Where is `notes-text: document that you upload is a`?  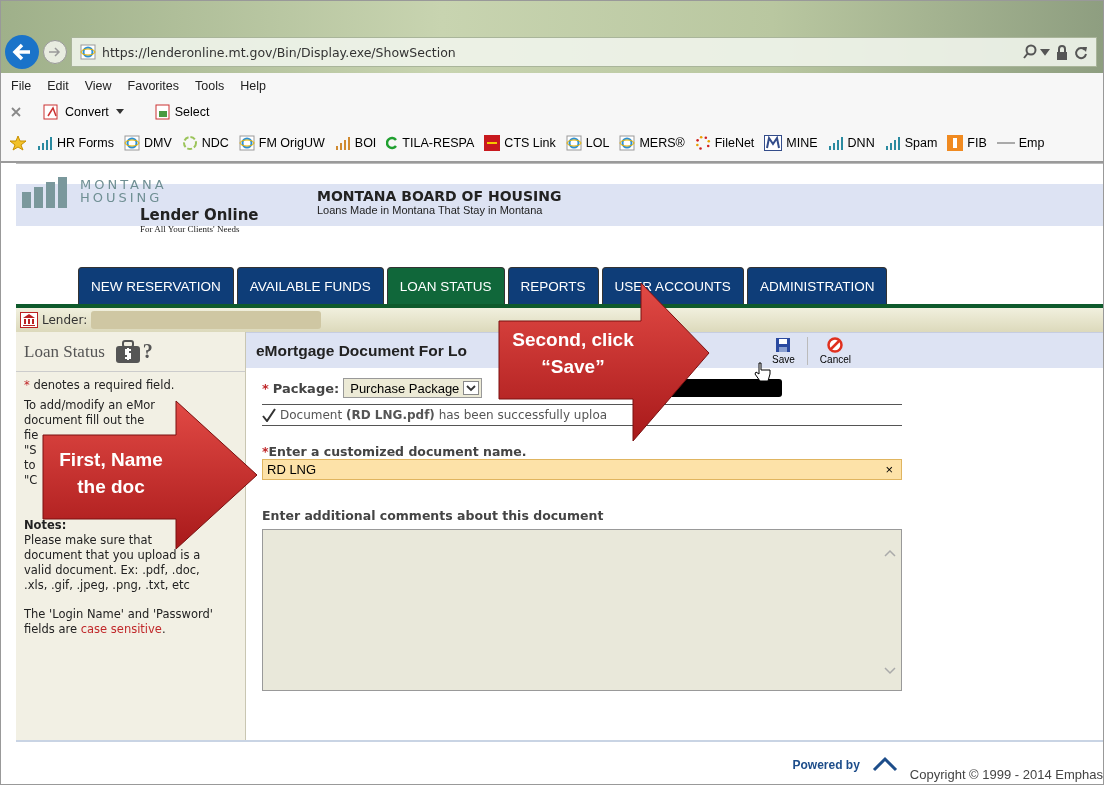
notes-text: document that you upload is a is located at coordinates (112, 555).